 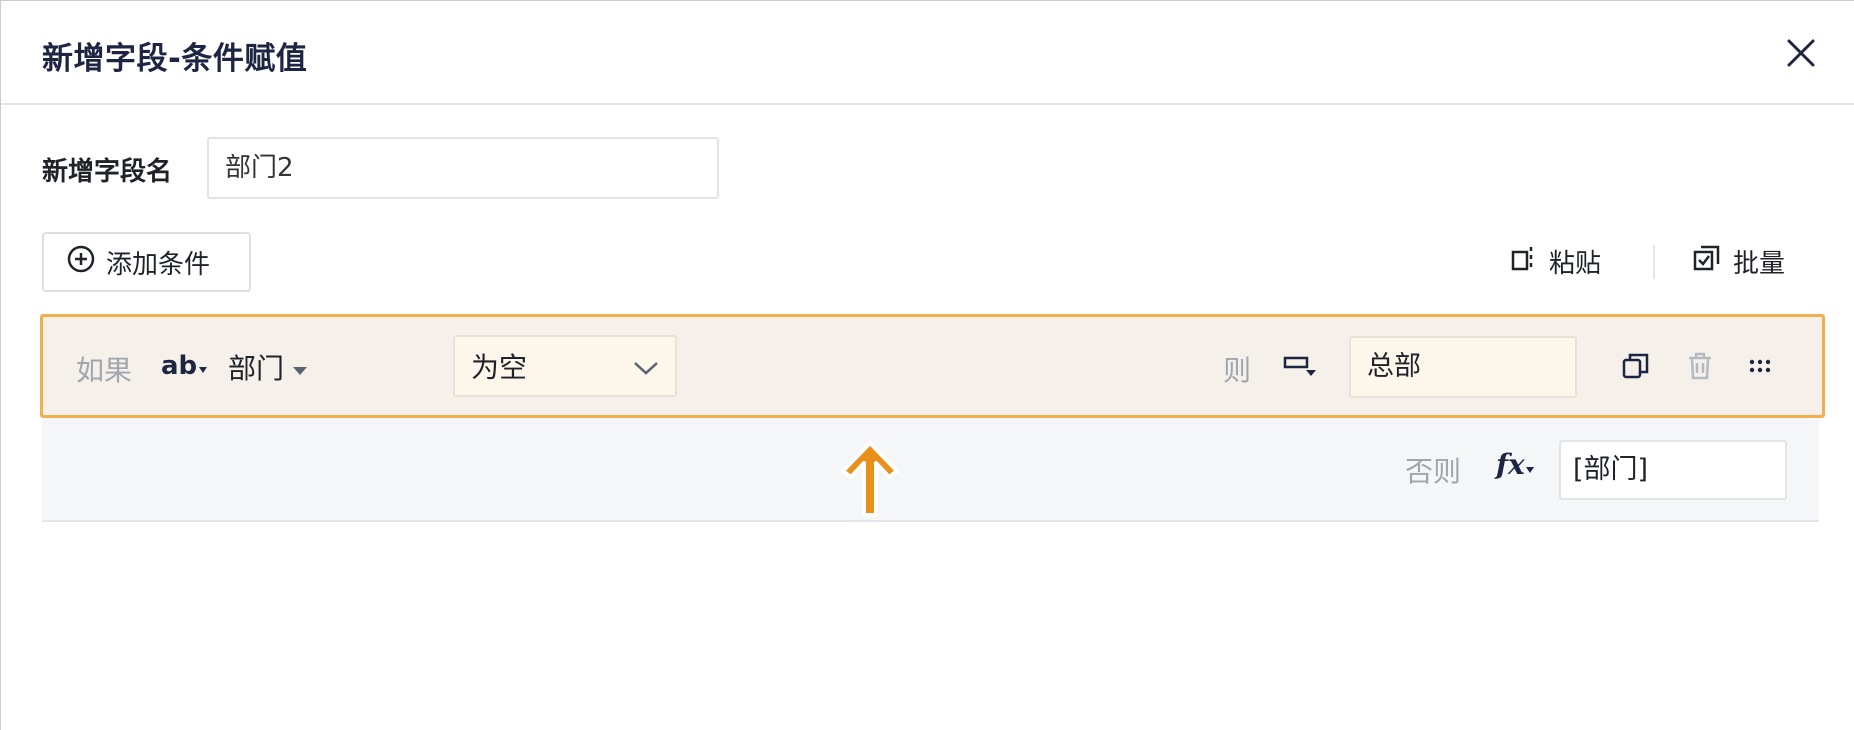 What do you see at coordinates (175, 59) in the screenshot?
I see `dialog-title: 新增字段-条件赋值` at bounding box center [175, 59].